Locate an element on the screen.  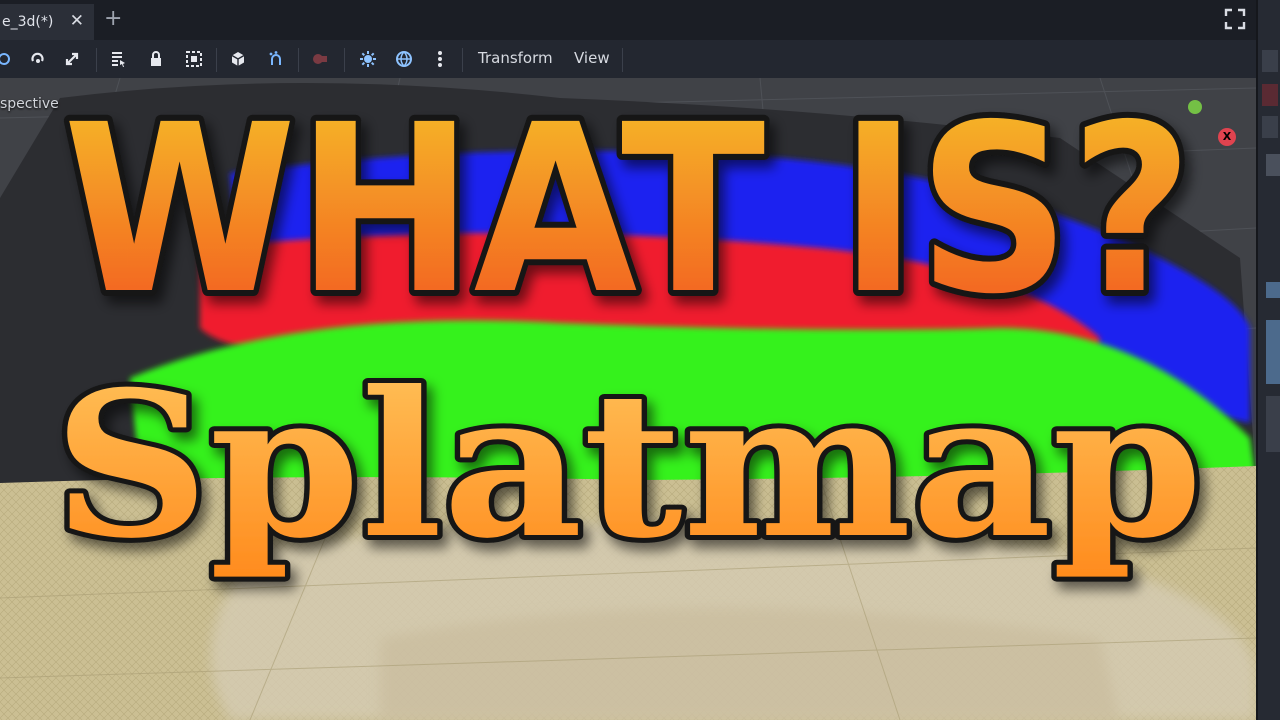
scene-tab-label: e_3d(*) is located at coordinates (28, 22).